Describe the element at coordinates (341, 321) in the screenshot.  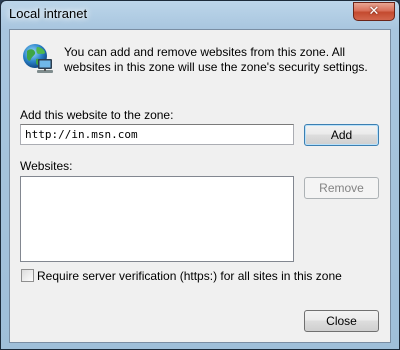
I see `close-button: Close` at that location.